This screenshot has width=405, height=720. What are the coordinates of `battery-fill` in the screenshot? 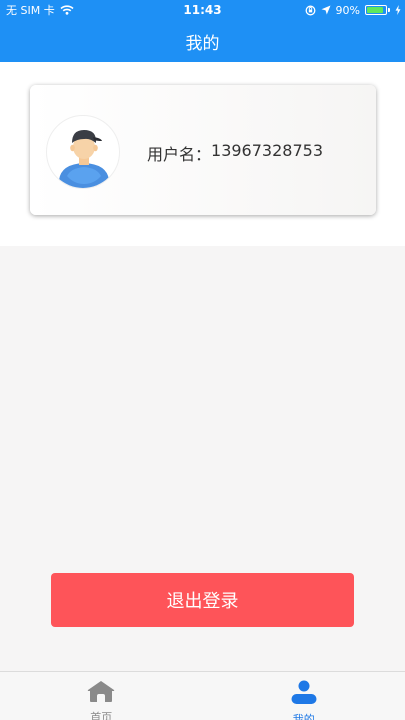 It's located at (375, 10).